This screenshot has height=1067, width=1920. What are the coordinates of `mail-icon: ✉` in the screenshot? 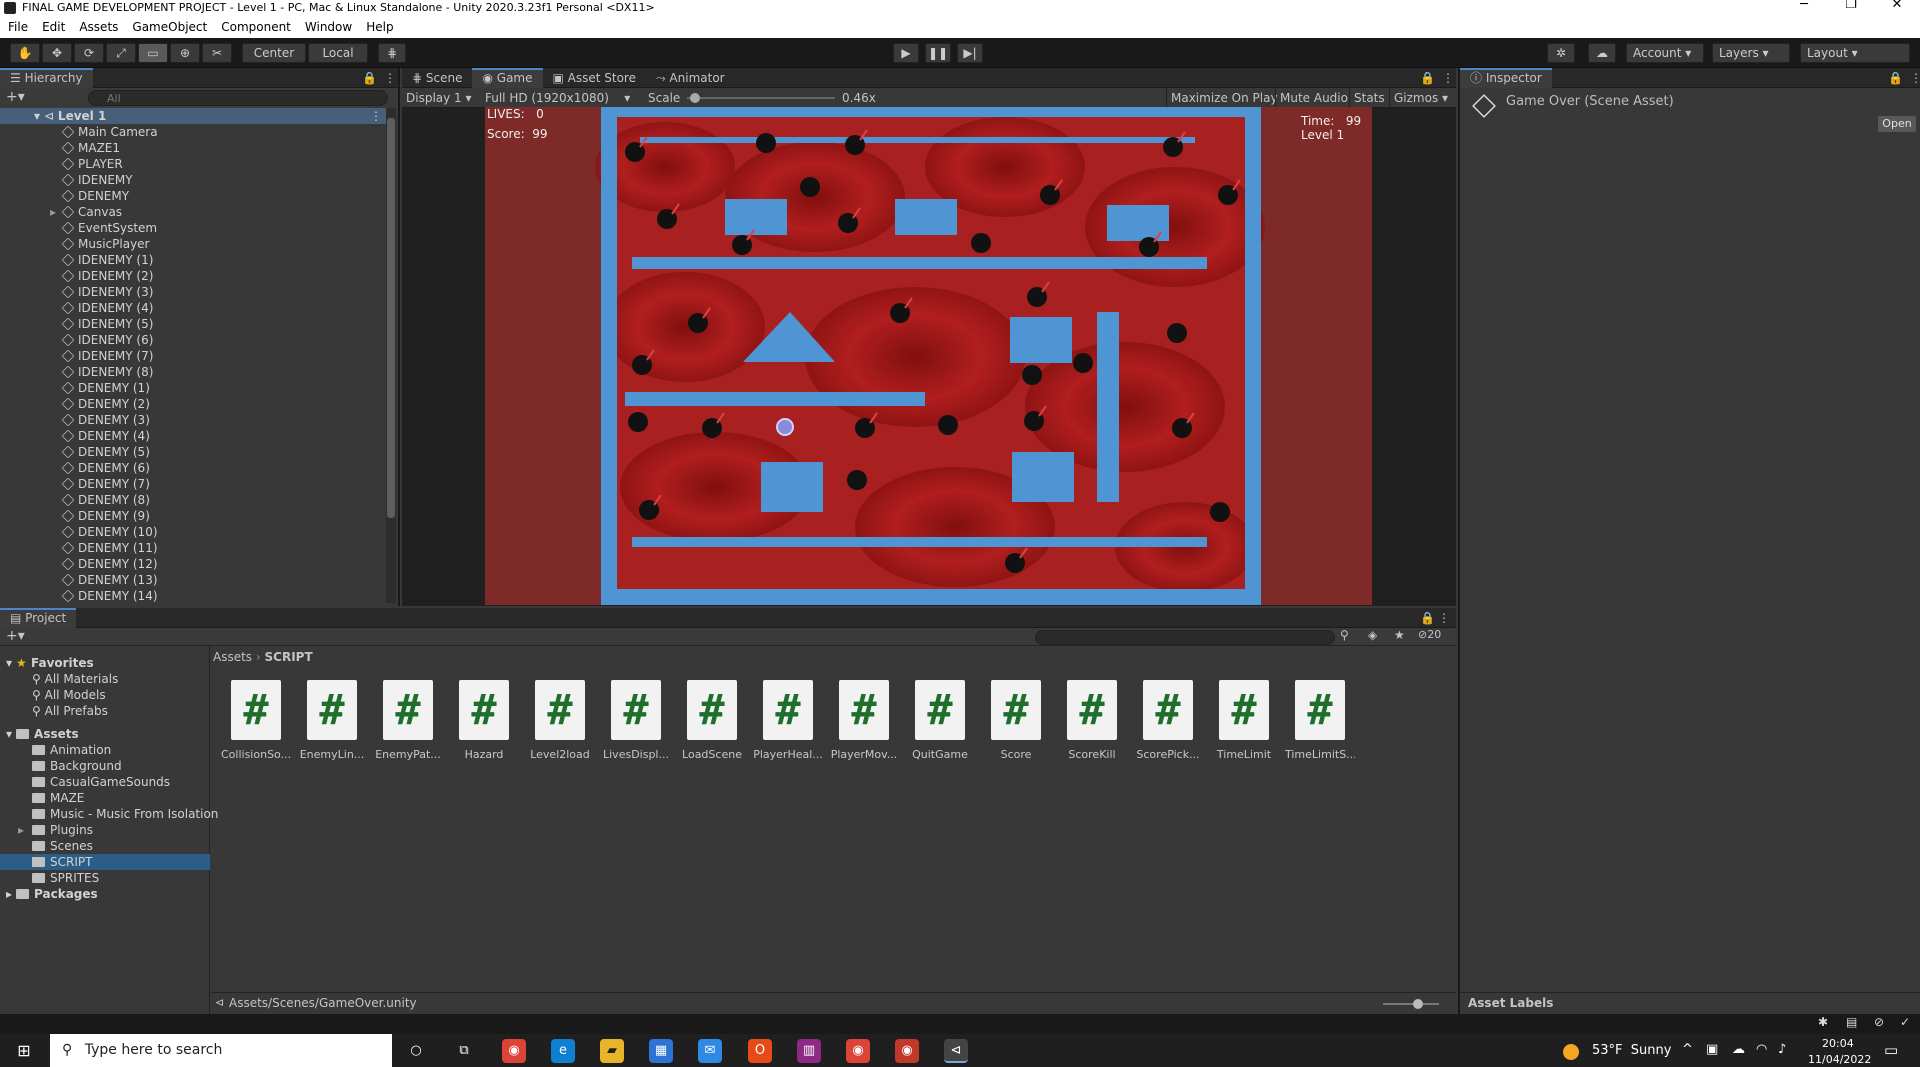 It's located at (710, 1051).